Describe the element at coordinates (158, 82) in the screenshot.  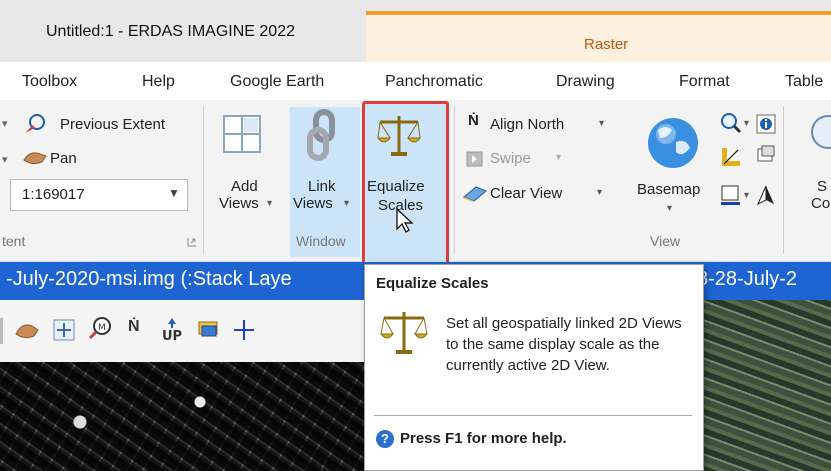
I see `tab-help: Help` at that location.